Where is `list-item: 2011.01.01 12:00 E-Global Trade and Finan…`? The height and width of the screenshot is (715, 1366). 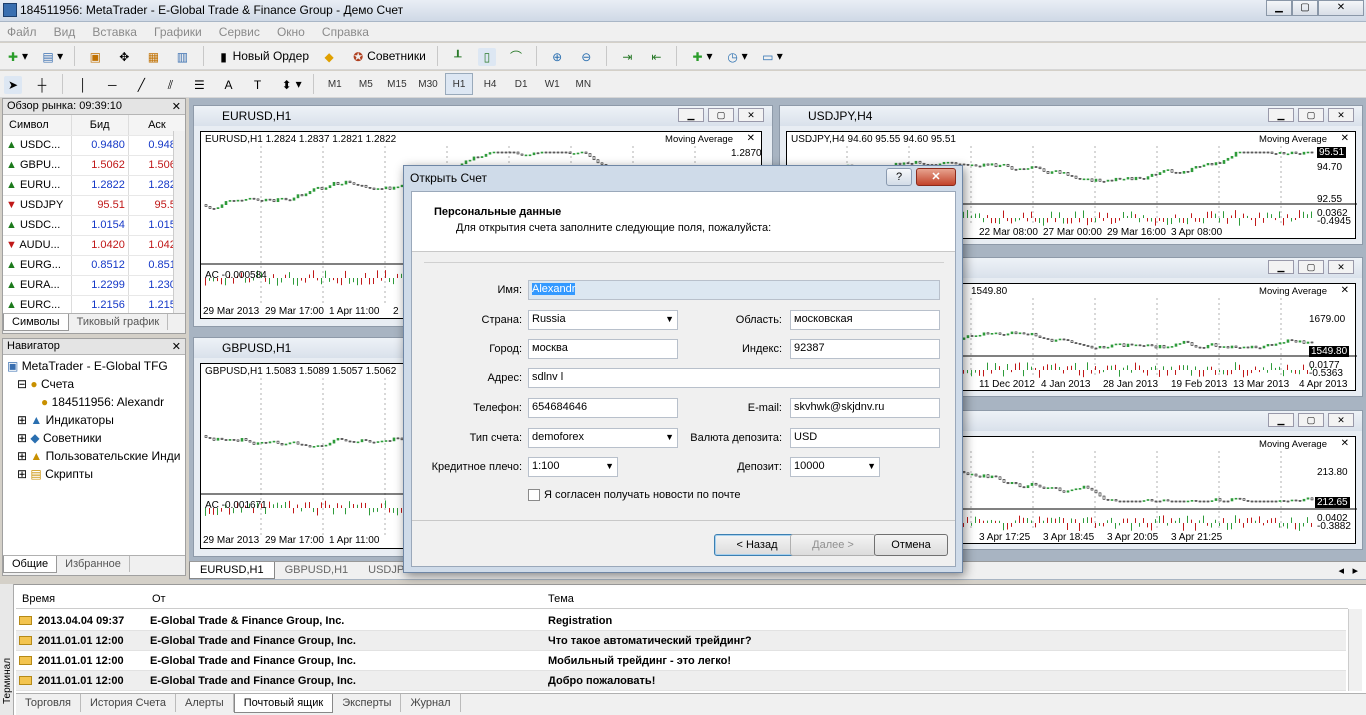
list-item: 2011.01.01 12:00 E-Global Trade and Finan… is located at coordinates (681, 661).